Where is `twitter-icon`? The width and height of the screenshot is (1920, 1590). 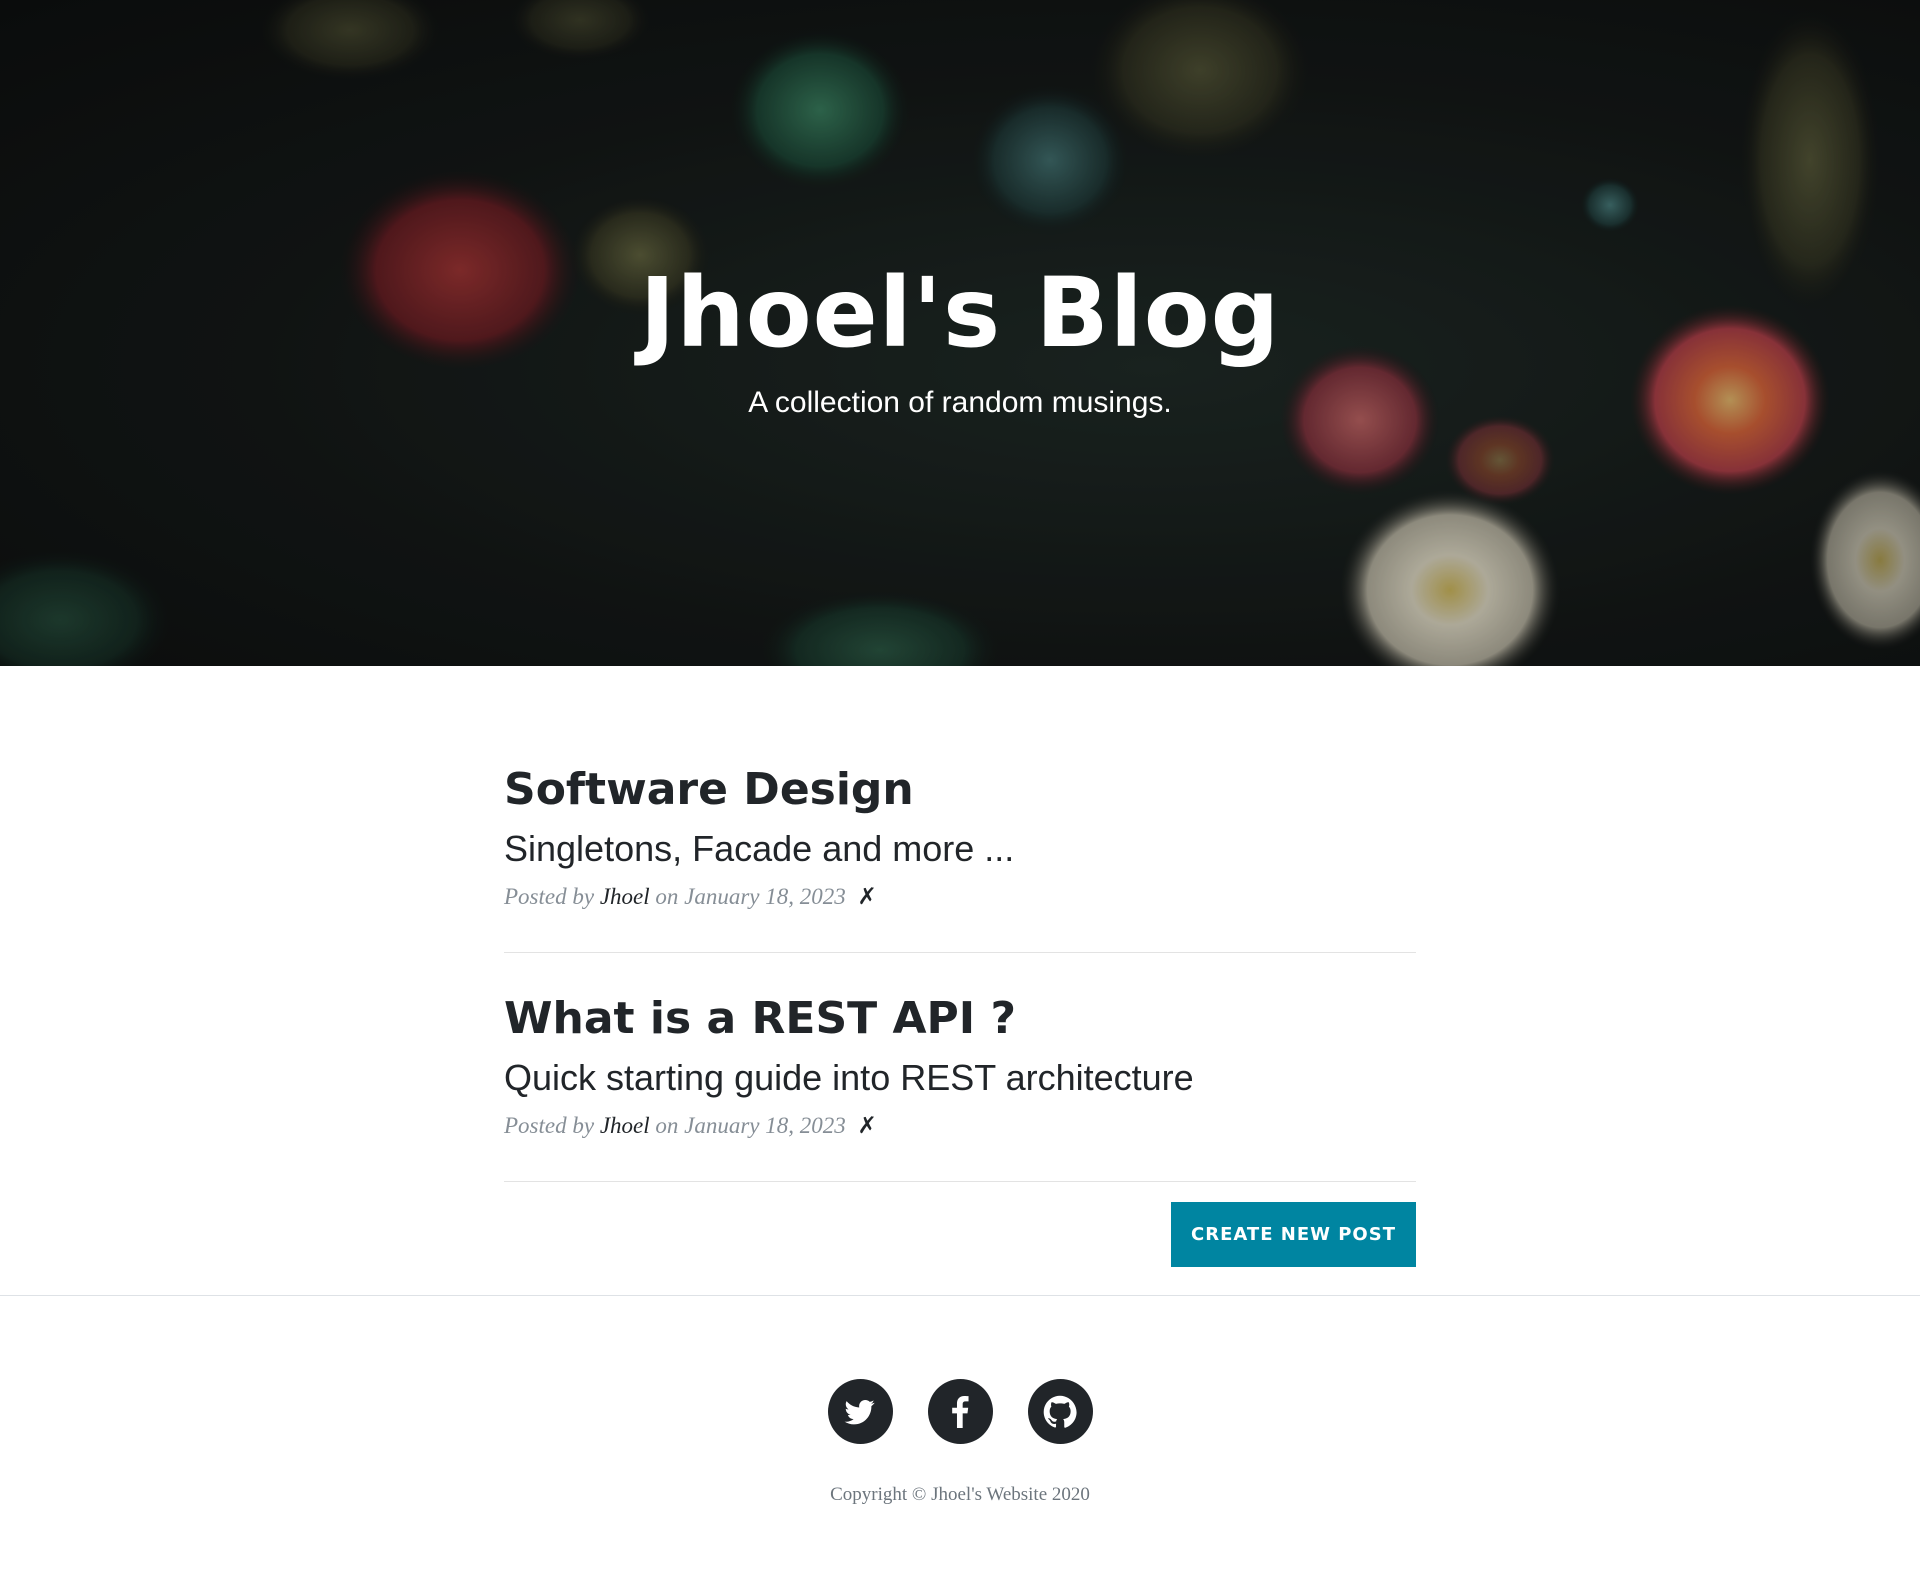 twitter-icon is located at coordinates (859, 1411).